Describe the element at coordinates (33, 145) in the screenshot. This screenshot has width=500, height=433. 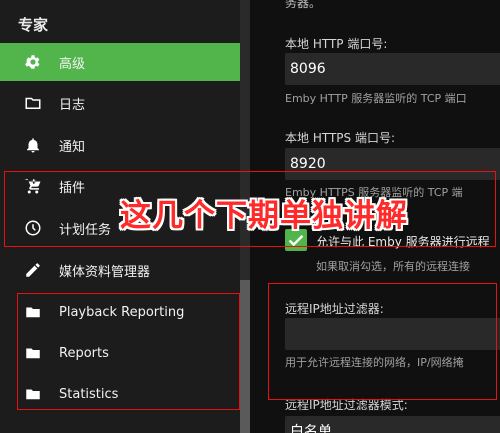
I see `bell-icon` at that location.